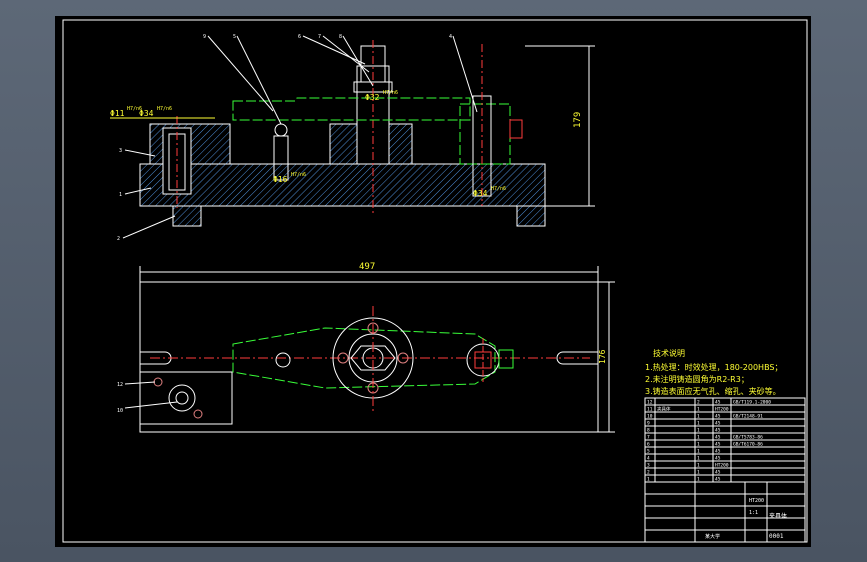  What do you see at coordinates (778, 516) in the screenshot?
I see `tb-name: 夹具体` at bounding box center [778, 516].